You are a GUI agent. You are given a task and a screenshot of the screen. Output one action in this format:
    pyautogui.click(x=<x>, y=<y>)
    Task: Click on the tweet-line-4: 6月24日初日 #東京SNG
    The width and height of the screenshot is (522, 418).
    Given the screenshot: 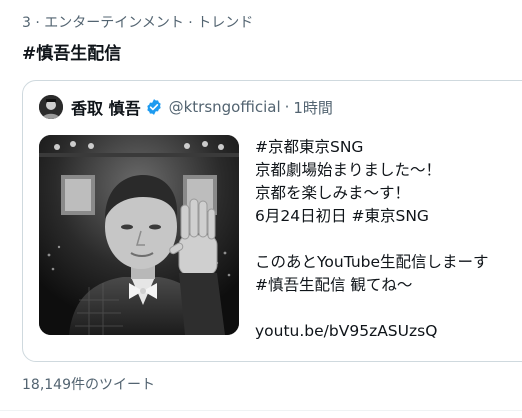 What is the action you would take?
    pyautogui.click(x=342, y=216)
    